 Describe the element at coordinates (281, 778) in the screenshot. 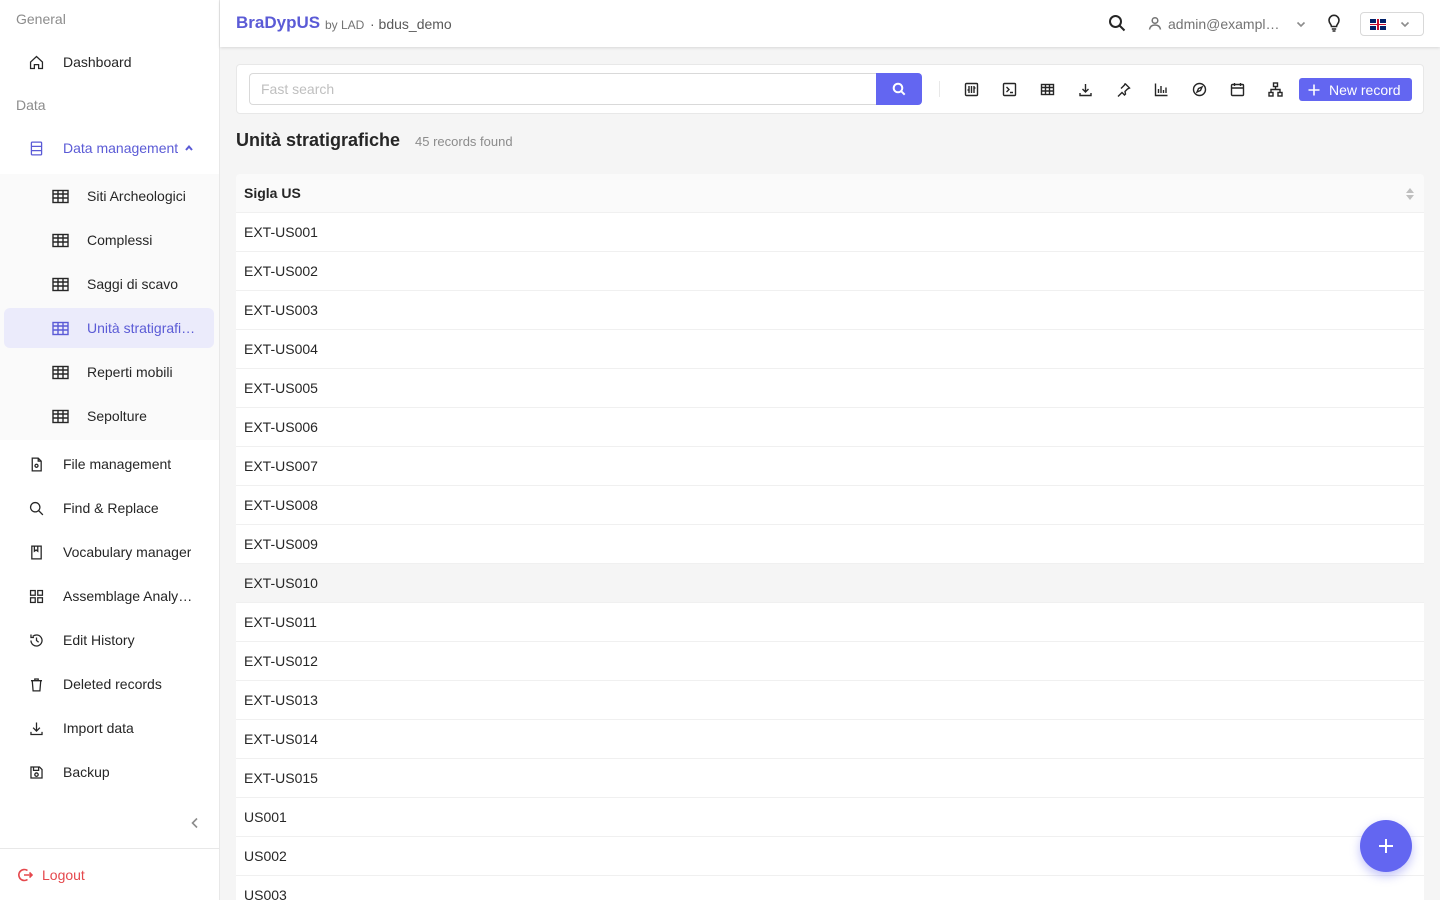

I see `table-cell-sigla-us: EXT-US015` at that location.